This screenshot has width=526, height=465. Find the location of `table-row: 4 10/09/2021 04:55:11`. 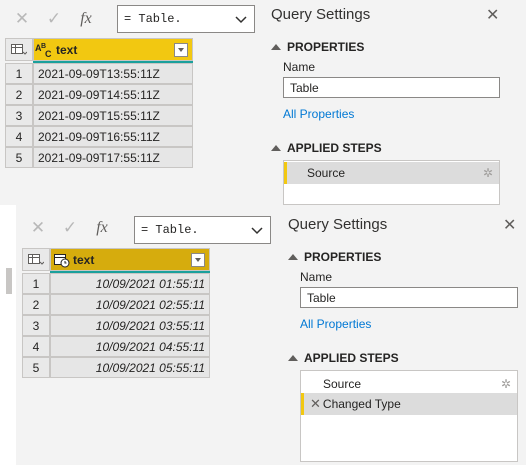

table-row: 4 10/09/2021 04:55:11 is located at coordinates (116, 346).